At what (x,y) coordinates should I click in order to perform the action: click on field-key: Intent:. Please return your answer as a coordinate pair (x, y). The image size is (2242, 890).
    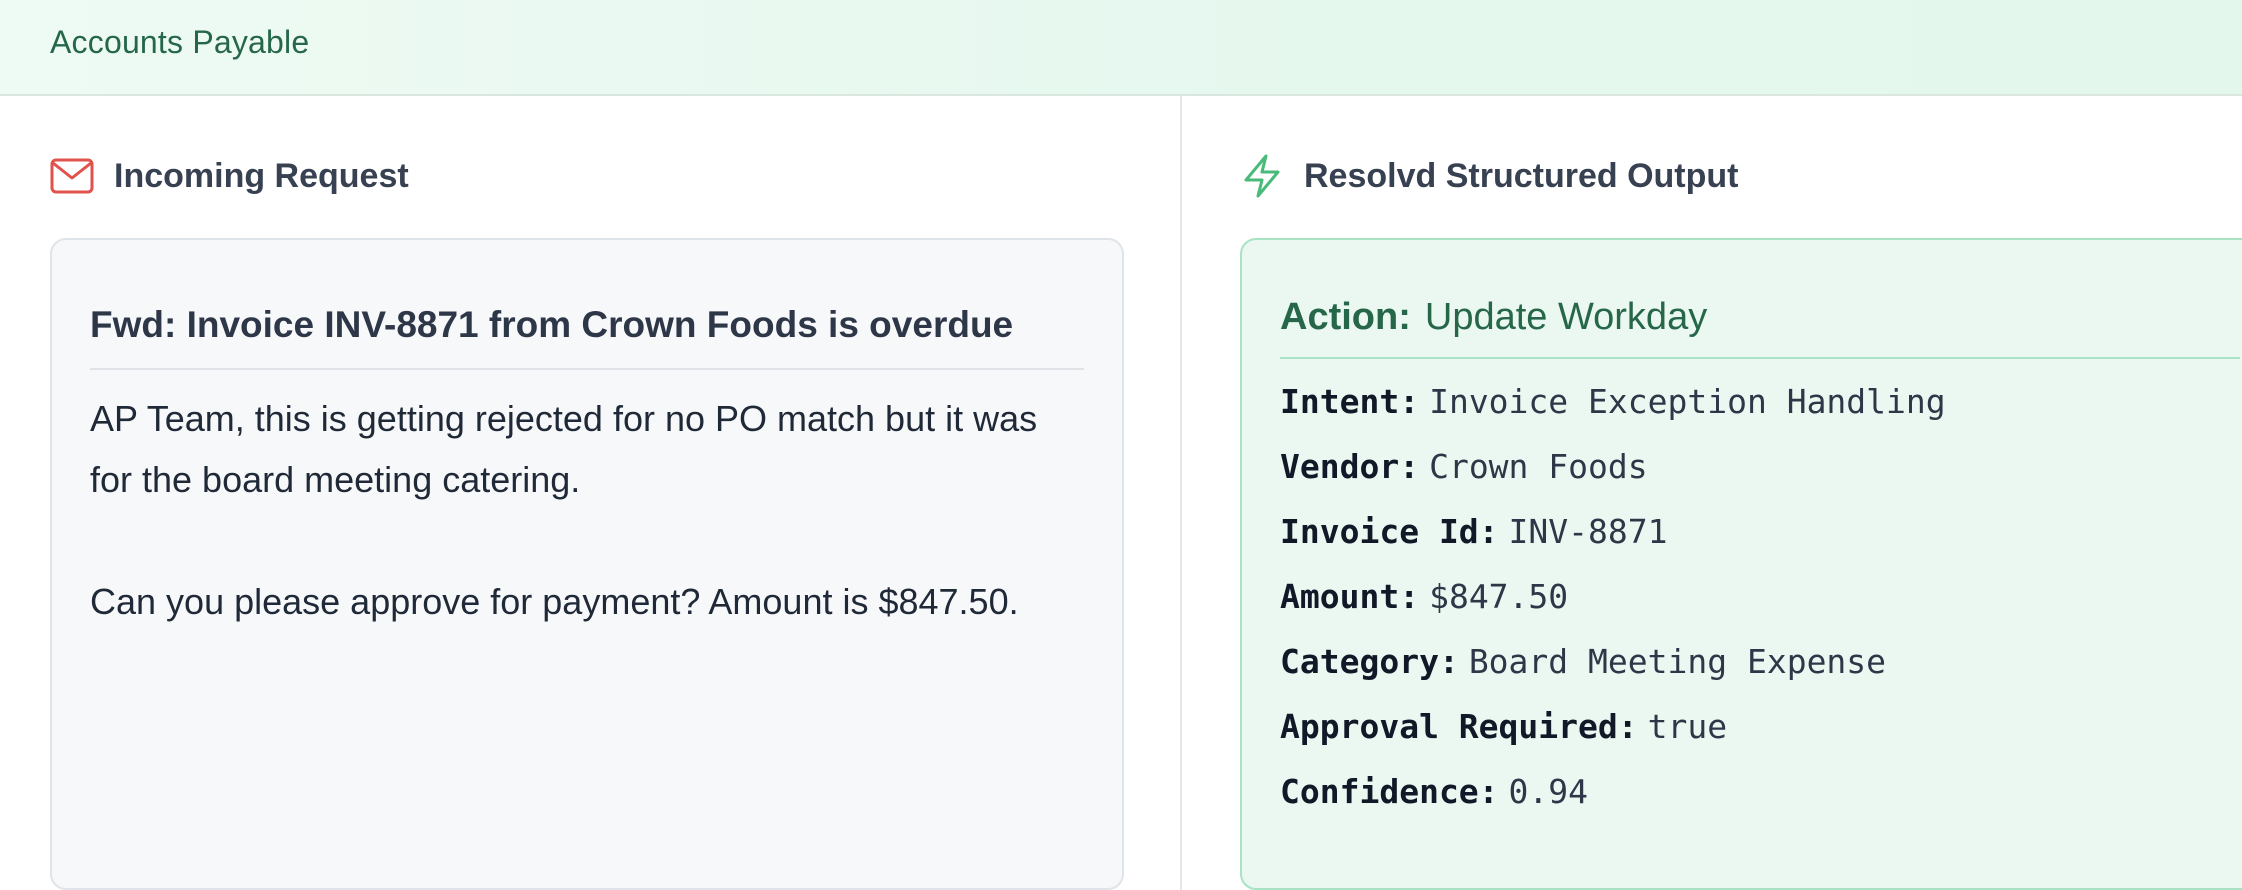
    Looking at the image, I should click on (1350, 401).